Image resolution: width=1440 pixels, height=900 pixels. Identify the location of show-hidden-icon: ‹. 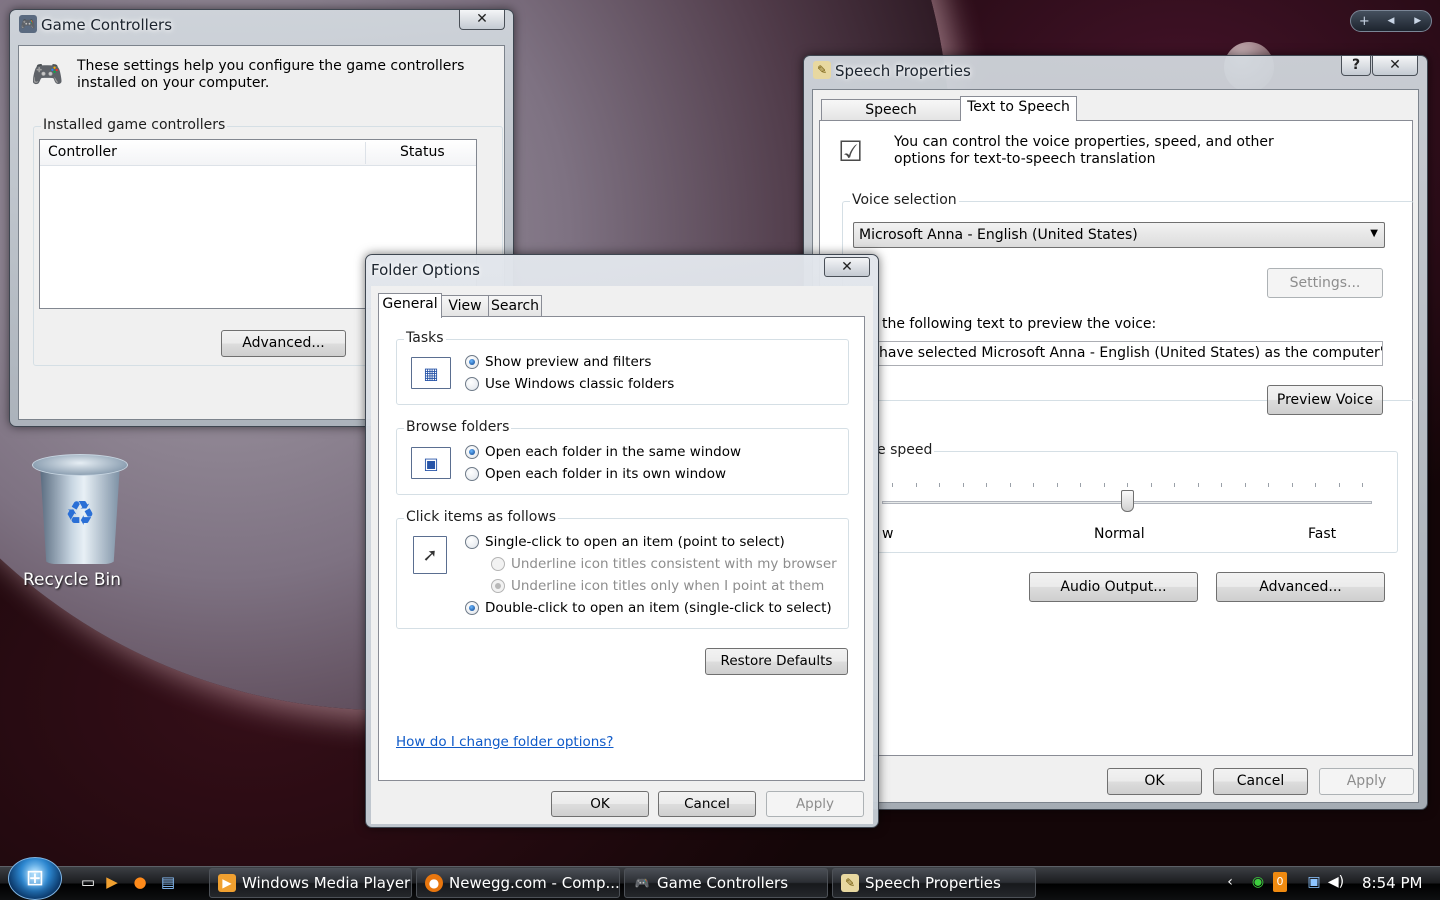
(1230, 882).